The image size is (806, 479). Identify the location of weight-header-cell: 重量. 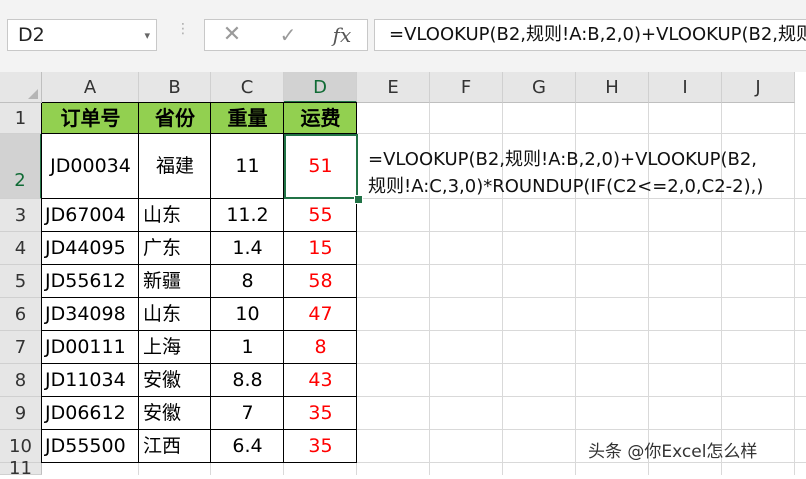
(247, 118).